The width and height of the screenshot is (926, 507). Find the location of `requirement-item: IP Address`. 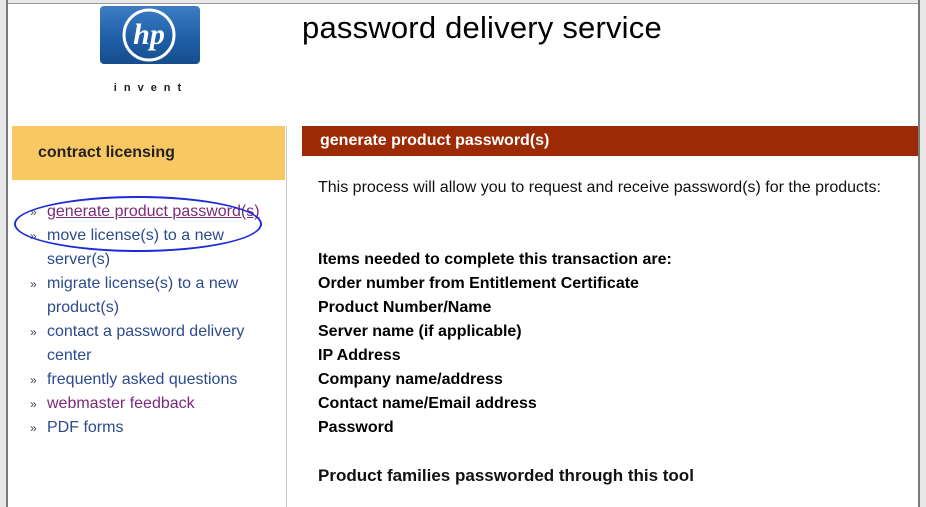

requirement-item: IP Address is located at coordinates (359, 355).